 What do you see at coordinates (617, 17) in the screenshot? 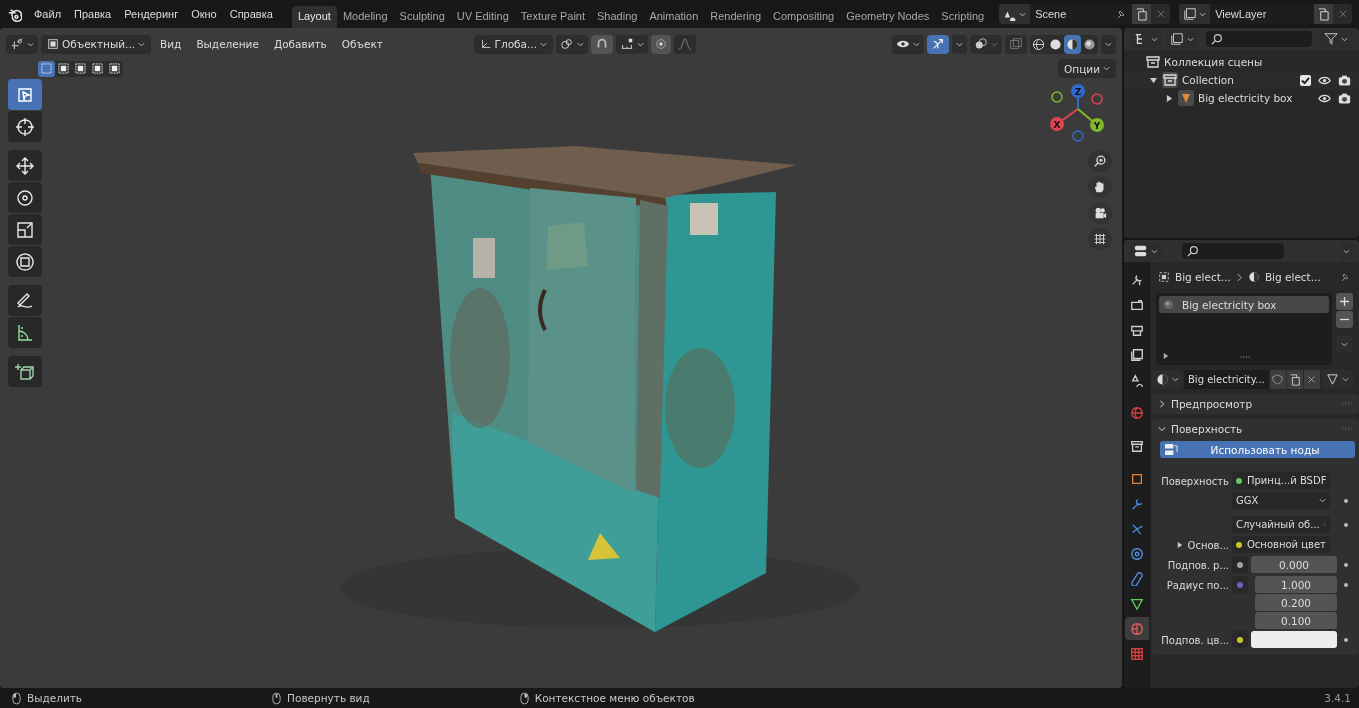
I see `workspace-tab: Shading` at bounding box center [617, 17].